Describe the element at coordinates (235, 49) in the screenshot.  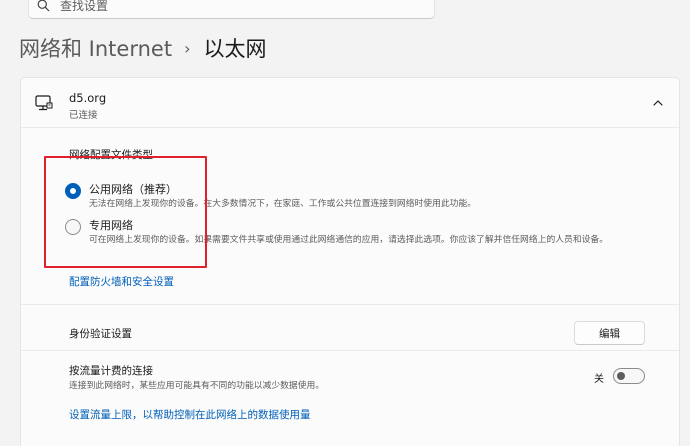
I see `page-title: 以太网` at that location.